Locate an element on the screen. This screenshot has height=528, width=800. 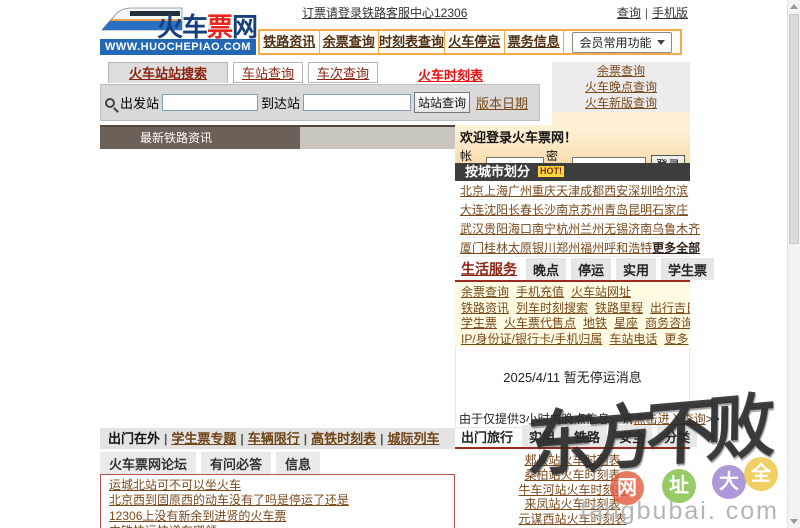
forum-post-link: 中铁快运快递在哪领 is located at coordinates (277, 526).